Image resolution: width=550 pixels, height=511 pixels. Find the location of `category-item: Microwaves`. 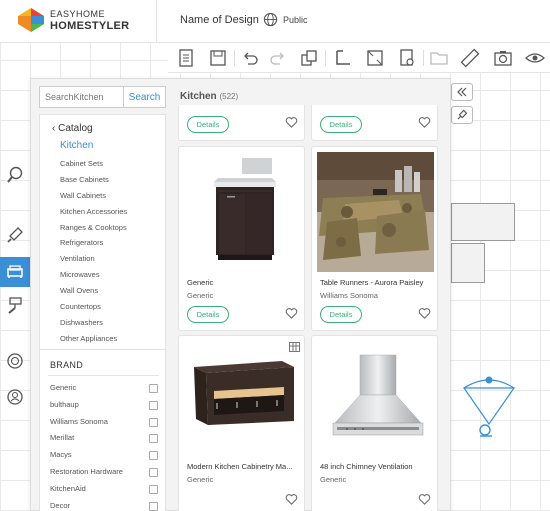

category-item: Microwaves is located at coordinates (93, 275).